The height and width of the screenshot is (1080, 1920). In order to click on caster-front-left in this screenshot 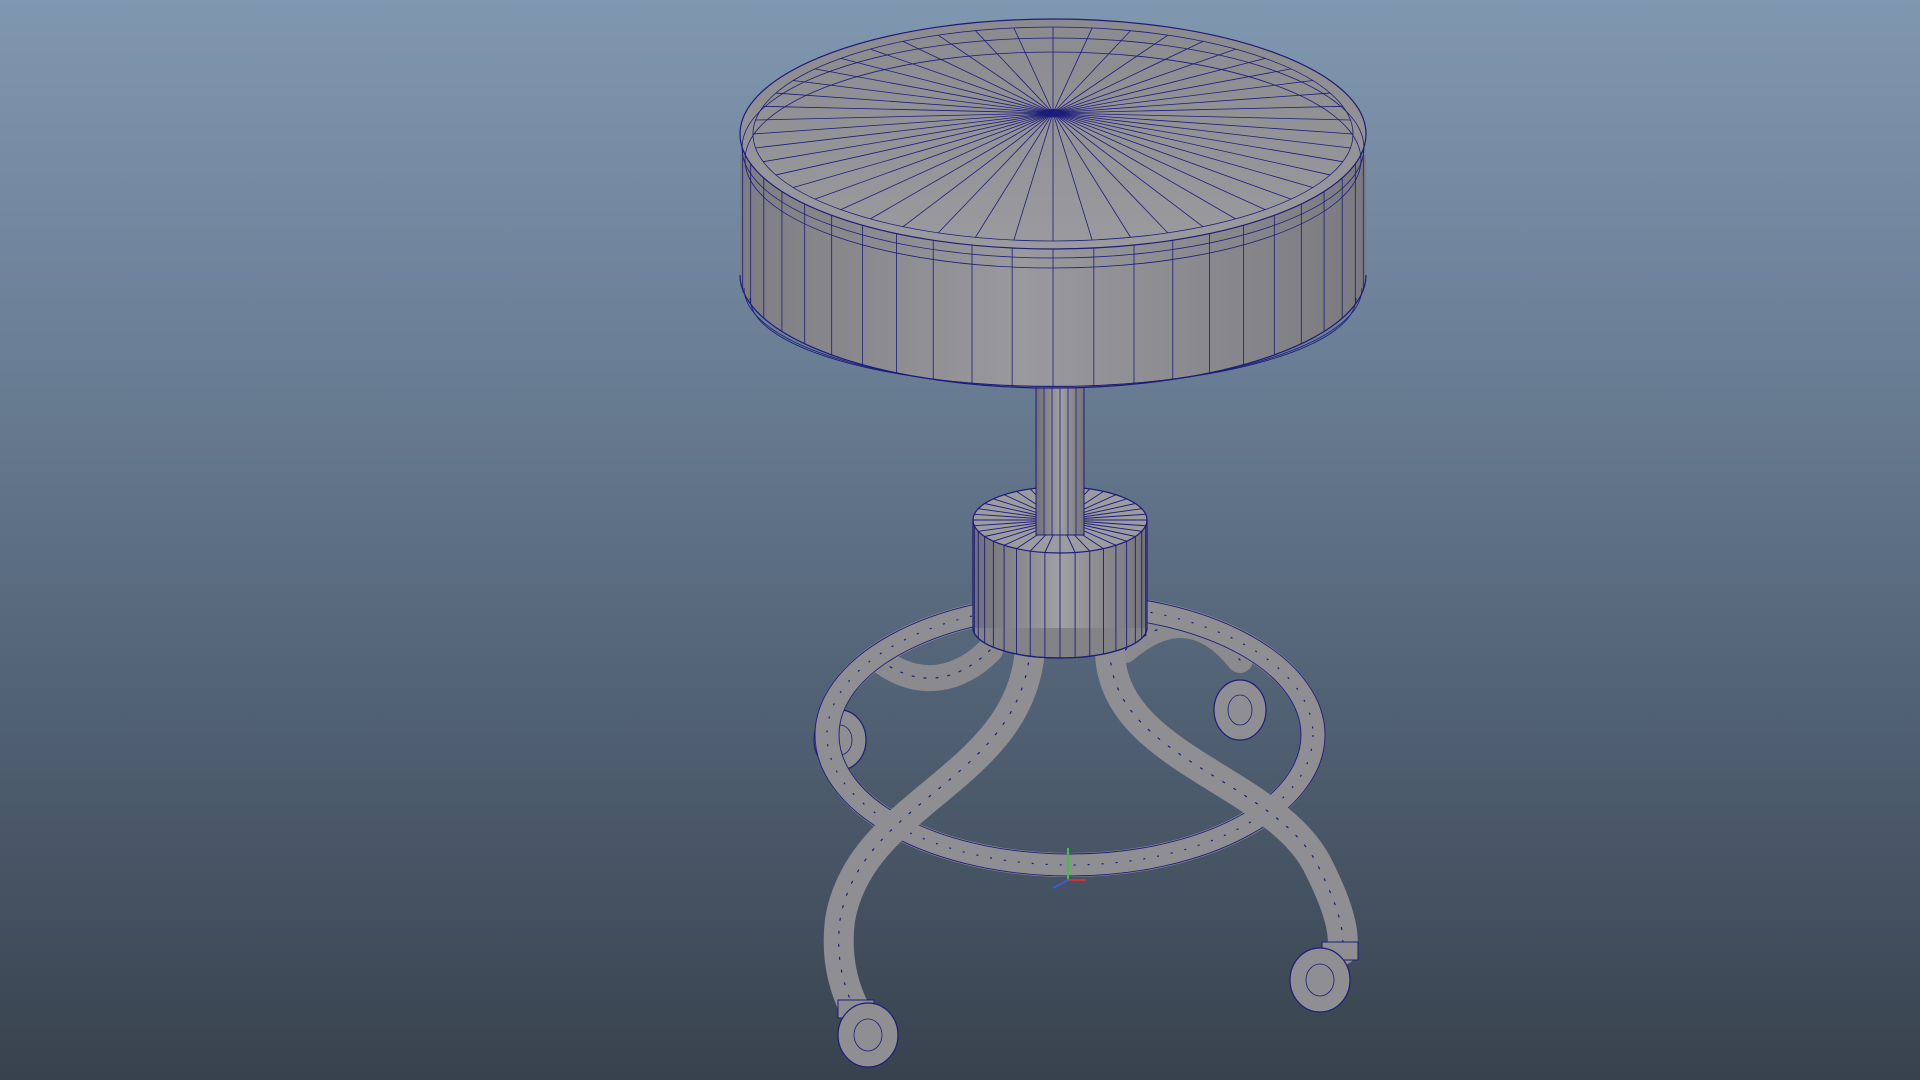, I will do `click(868, 1033)`.